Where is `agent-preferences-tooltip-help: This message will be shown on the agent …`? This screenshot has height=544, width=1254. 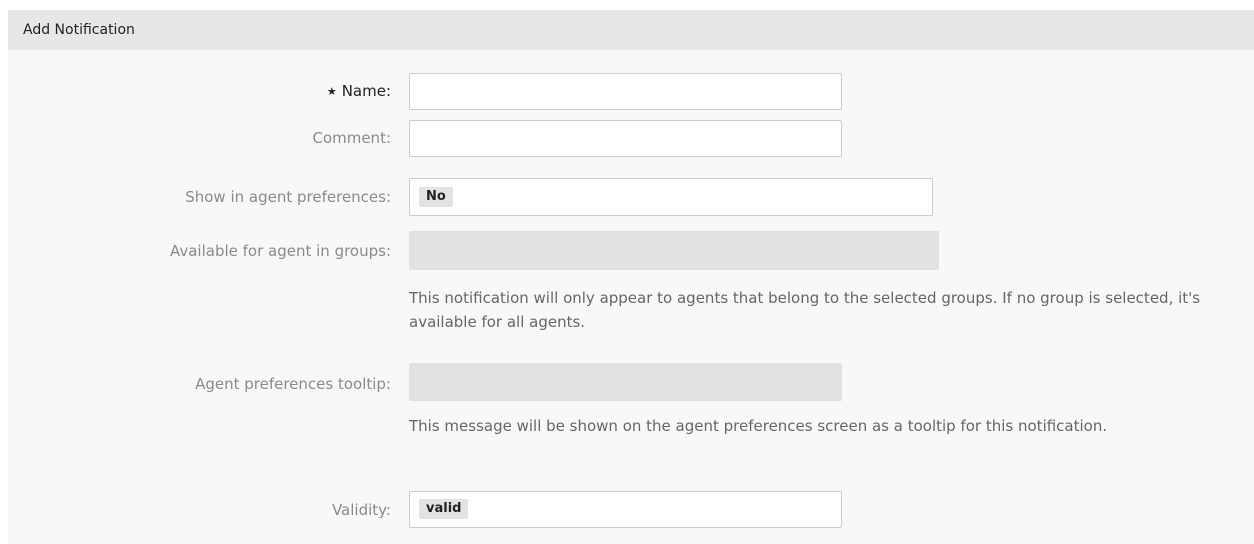
agent-preferences-tooltip-help: This message will be shown on the agent … is located at coordinates (758, 426).